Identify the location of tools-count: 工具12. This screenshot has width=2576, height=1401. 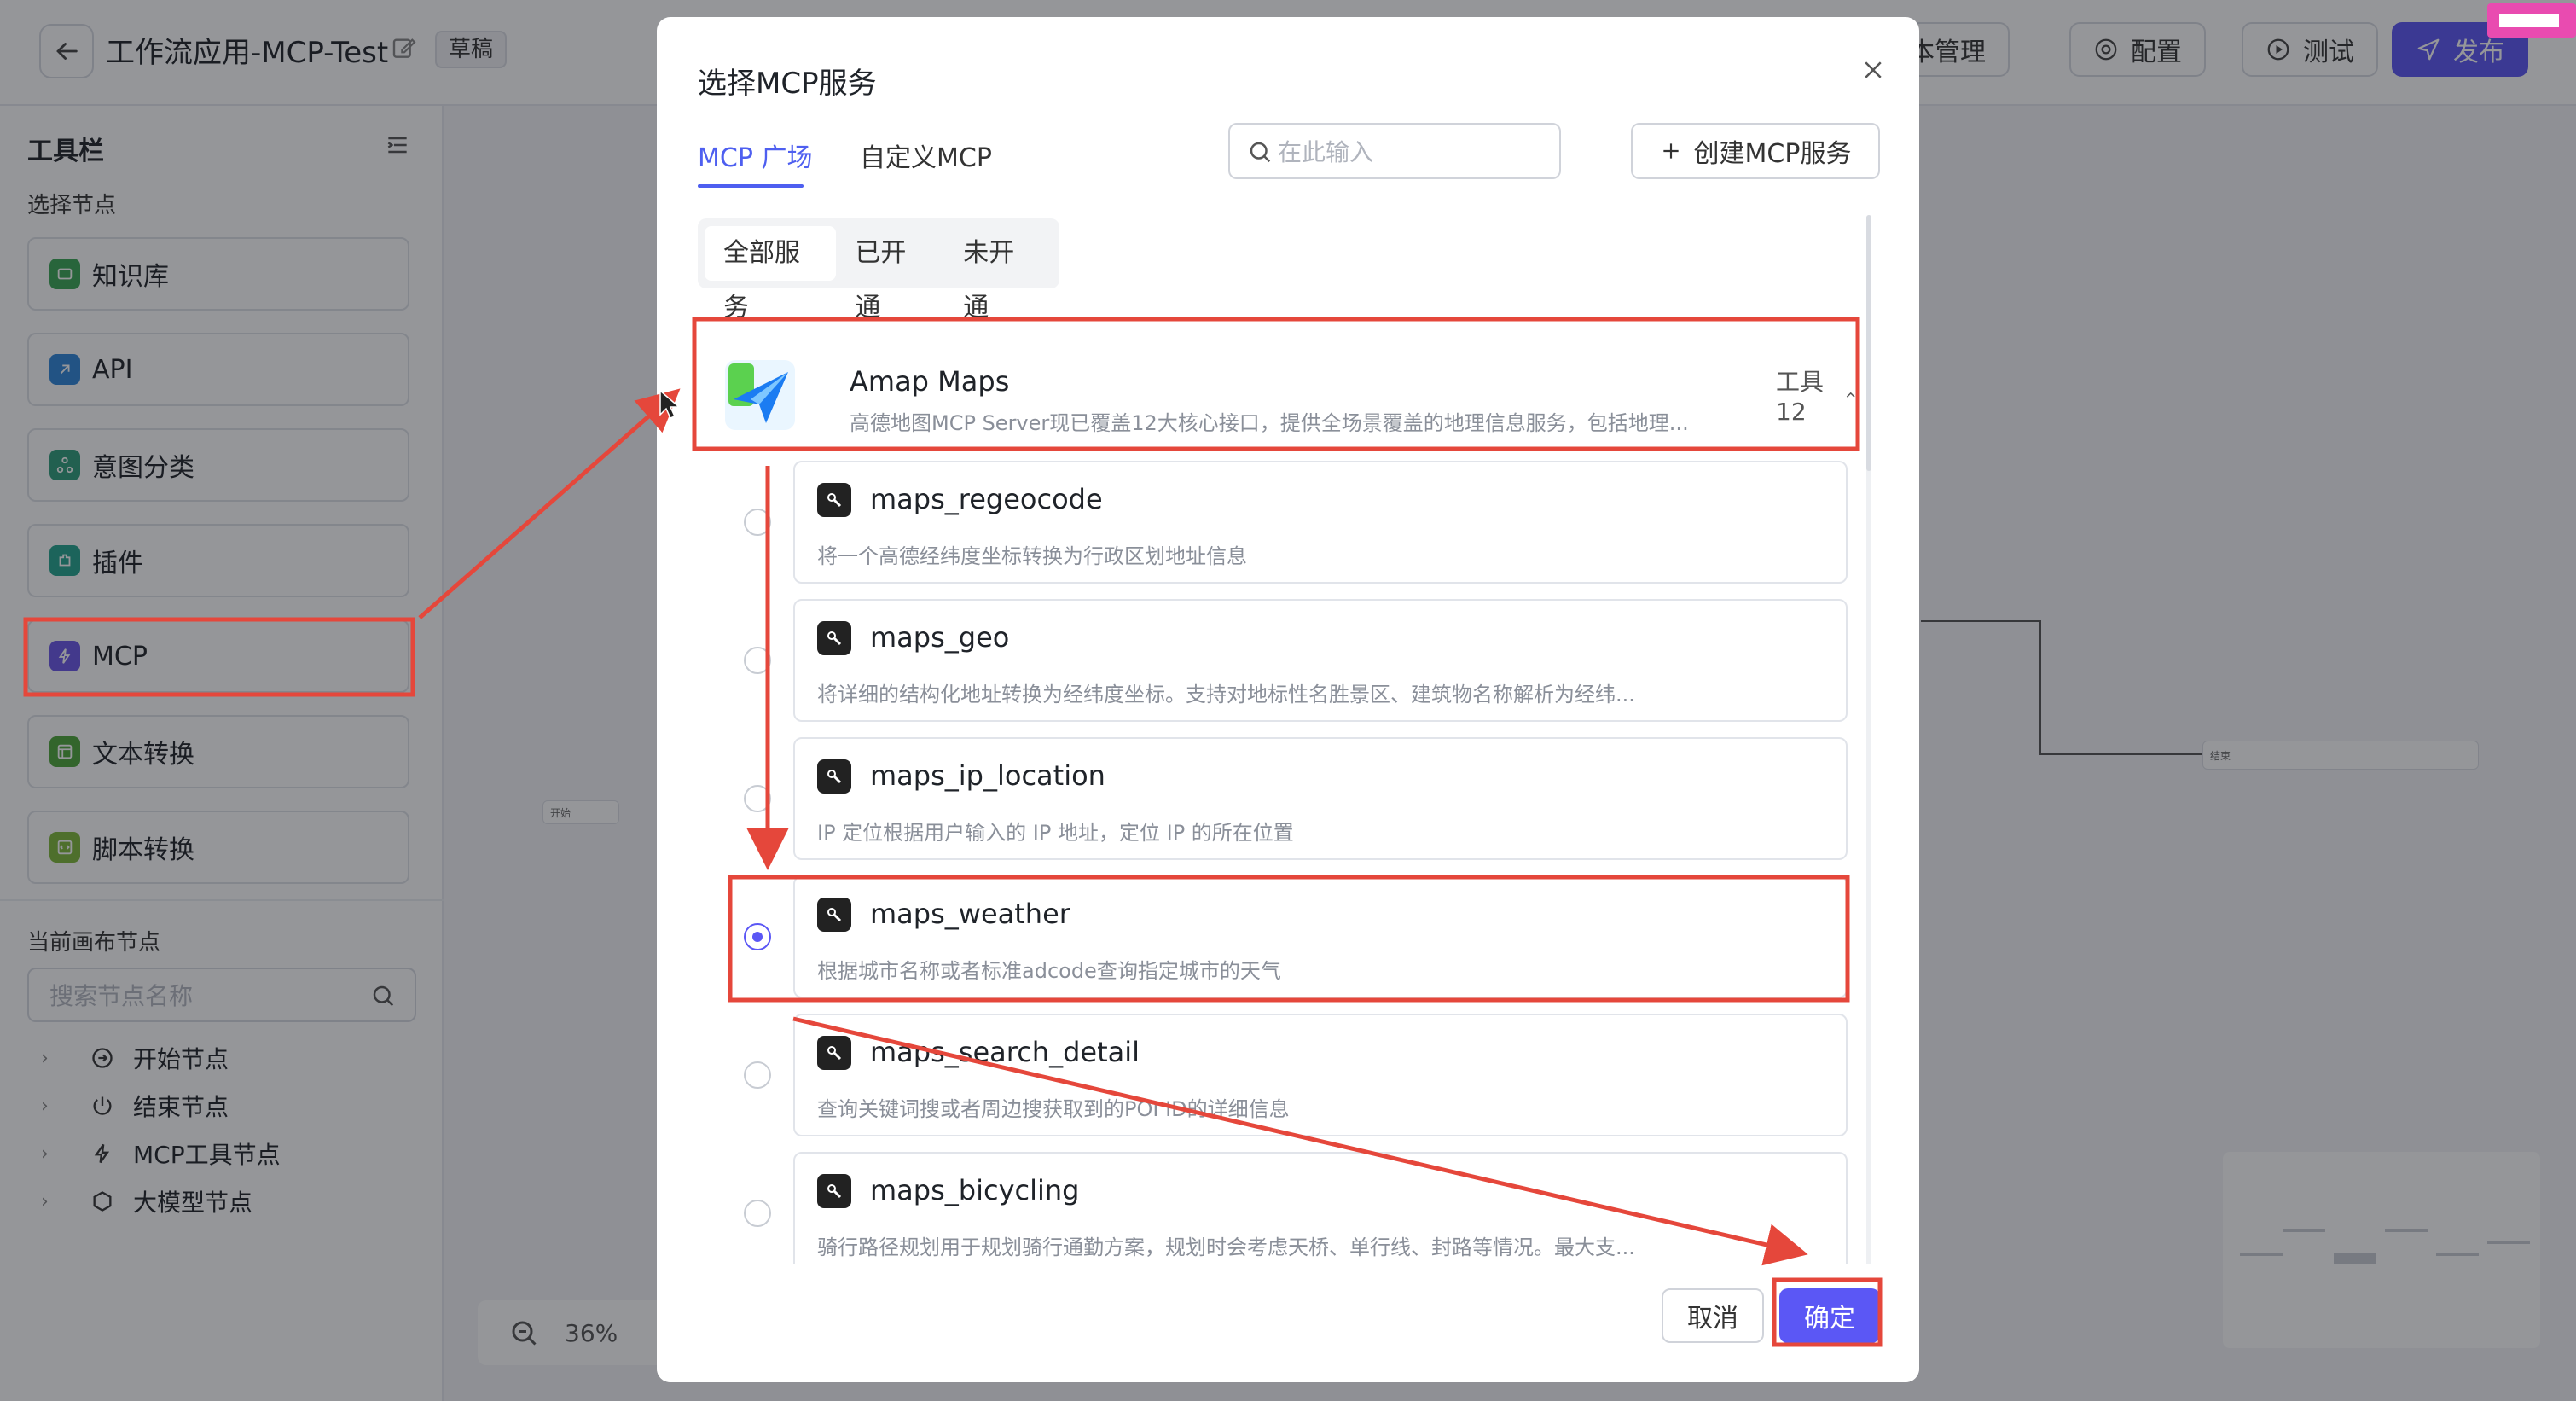
(1800, 397).